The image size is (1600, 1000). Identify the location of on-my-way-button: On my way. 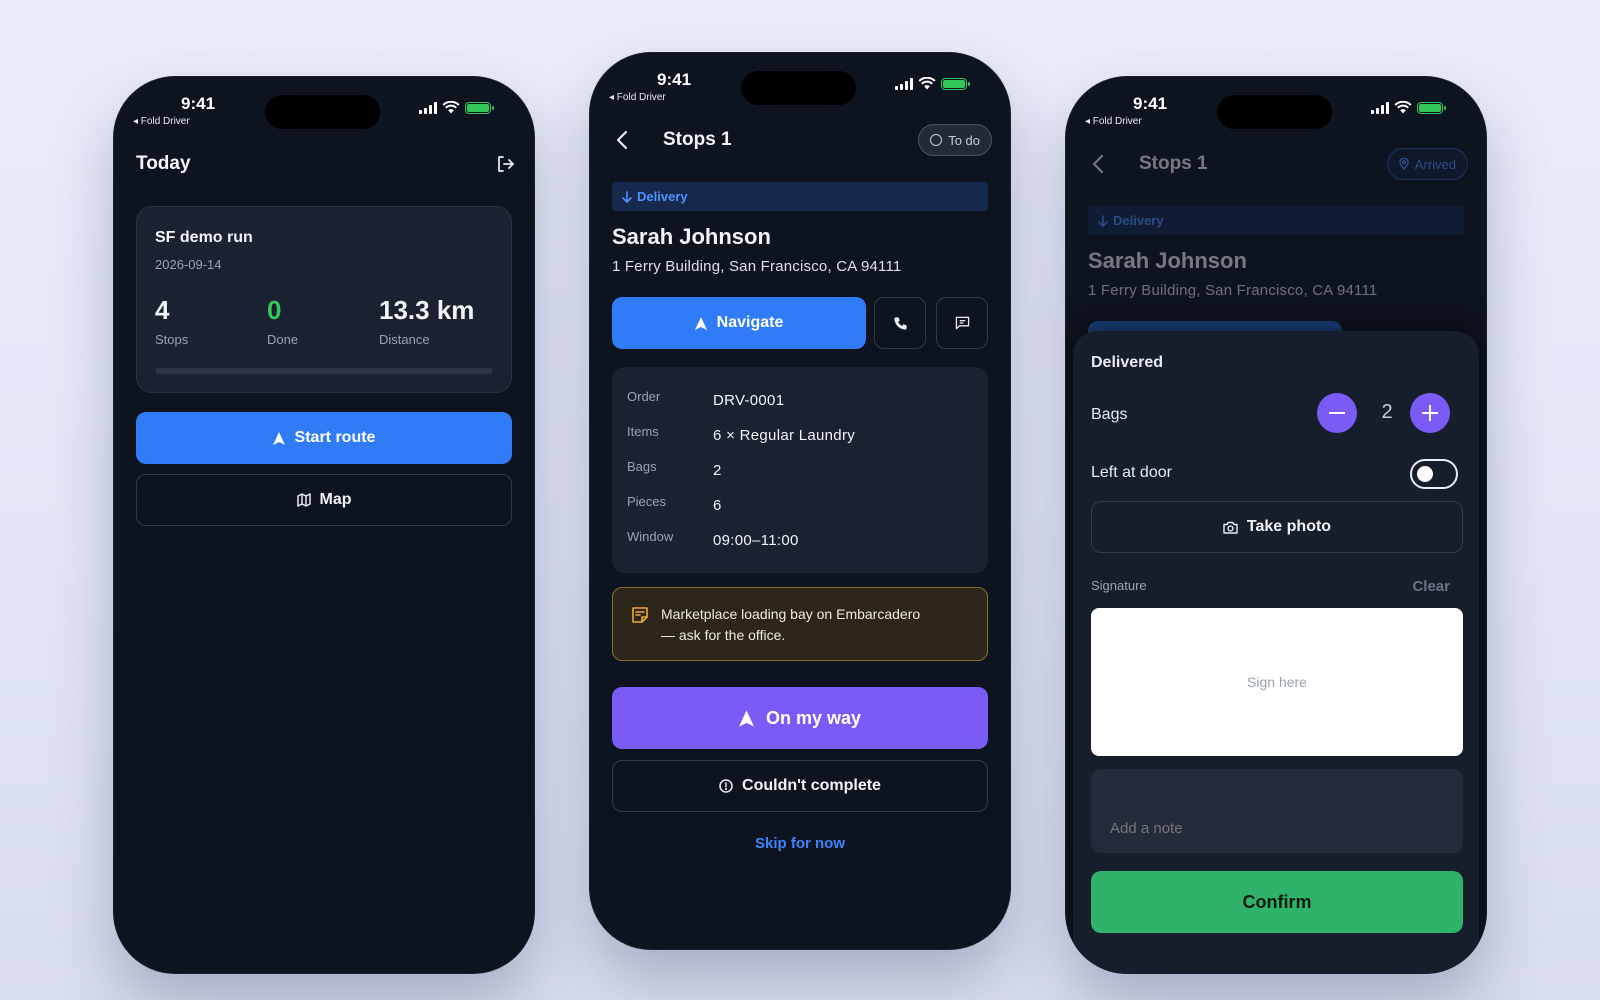
(800, 718).